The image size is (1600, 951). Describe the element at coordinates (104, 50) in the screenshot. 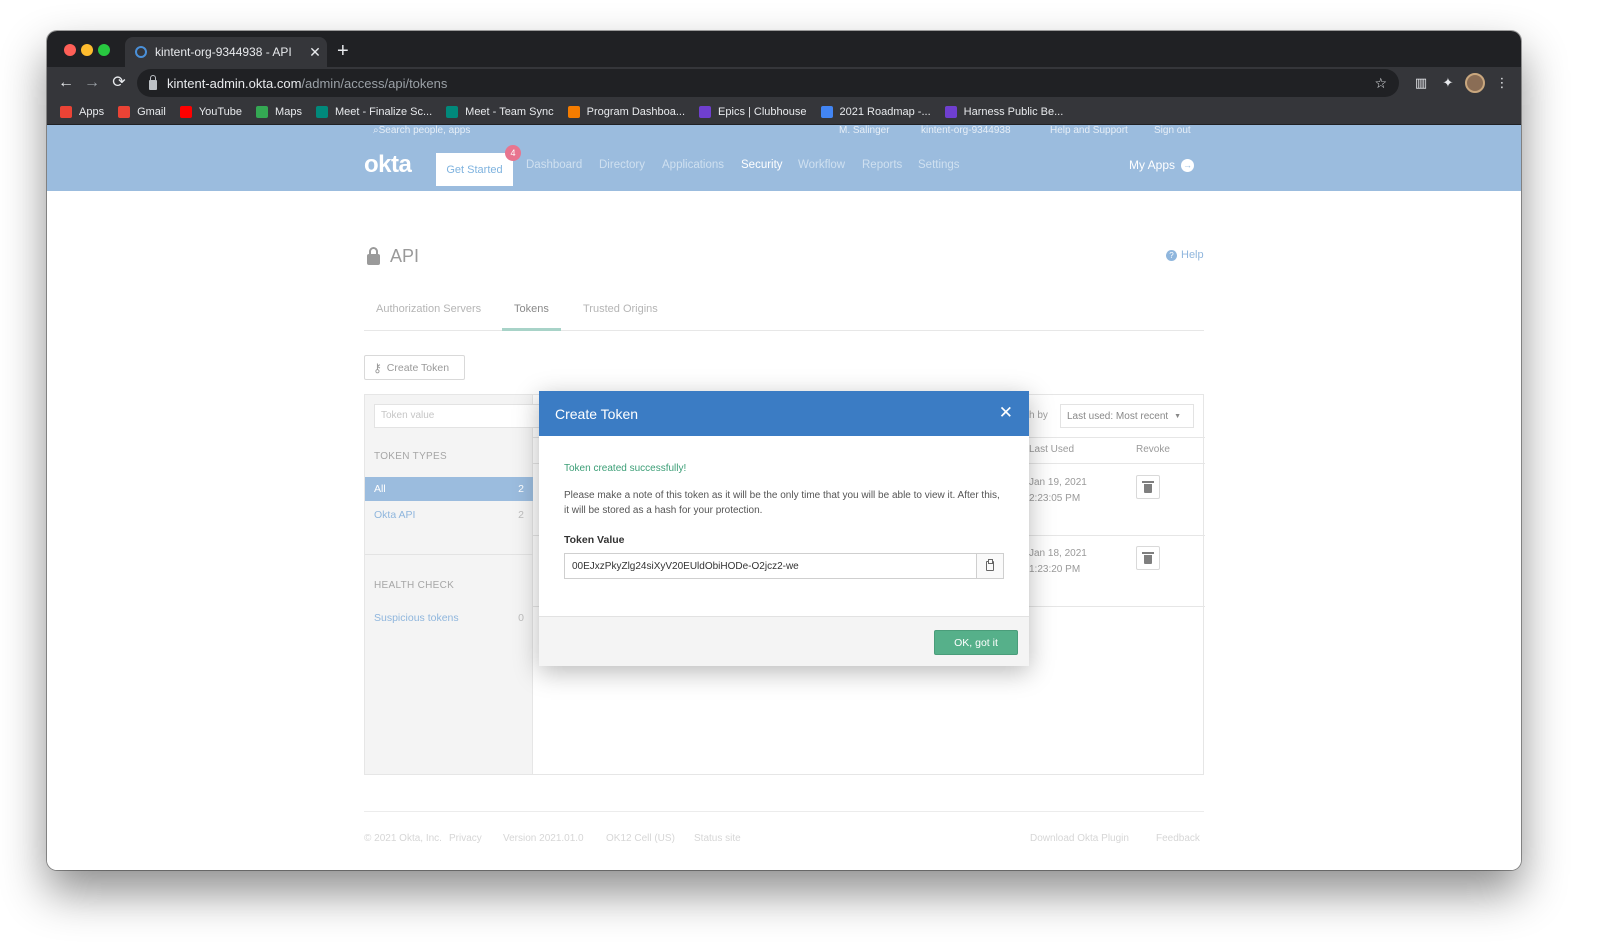

I see `maximize-window-button` at that location.